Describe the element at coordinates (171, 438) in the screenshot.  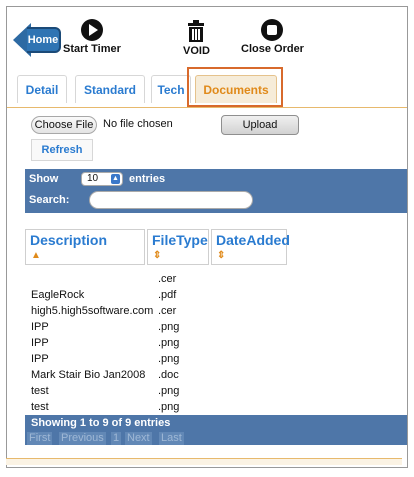
I see `pager-last: Last` at that location.